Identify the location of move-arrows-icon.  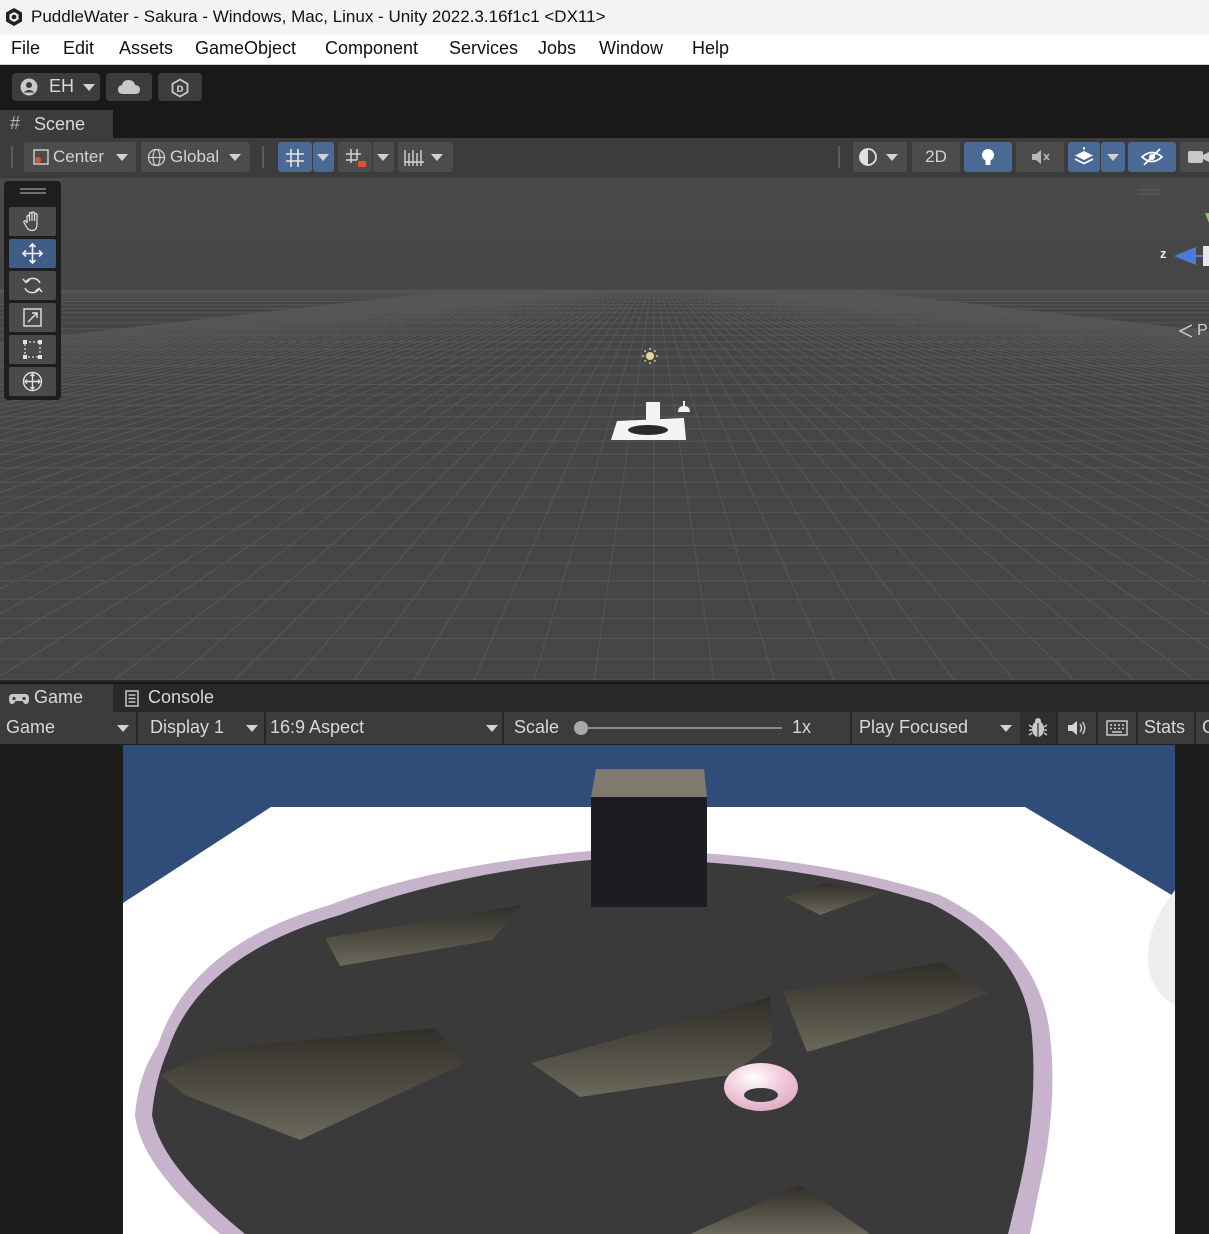
(32, 253).